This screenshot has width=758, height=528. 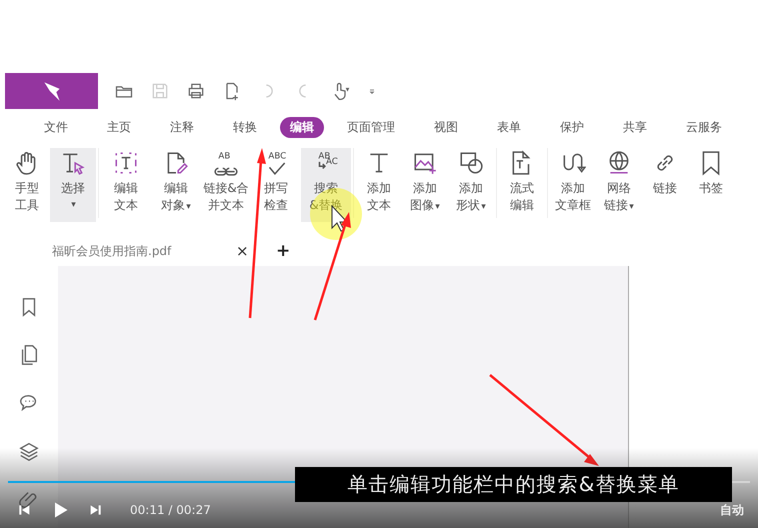 I want to click on document-tab: 福昕会员使用指南.pdf, so click(x=144, y=251).